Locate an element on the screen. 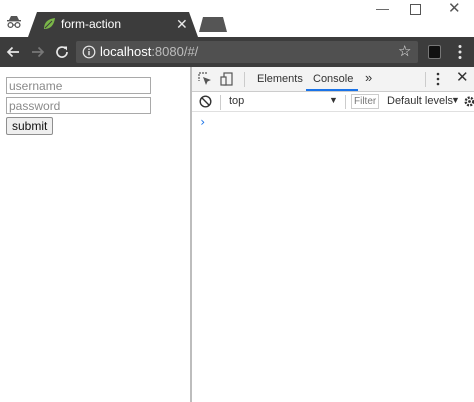 The height and width of the screenshot is (402, 474). console-prompt: › is located at coordinates (202, 122).